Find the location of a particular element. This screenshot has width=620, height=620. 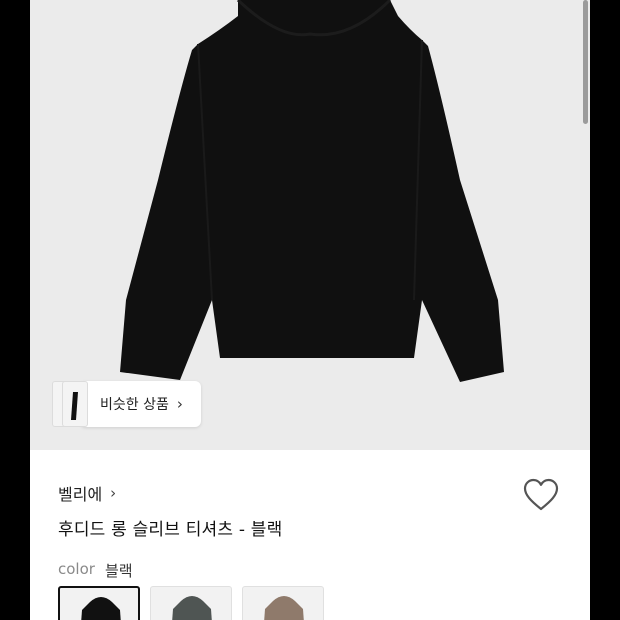

similar-thumbnails is located at coordinates (78, 404).